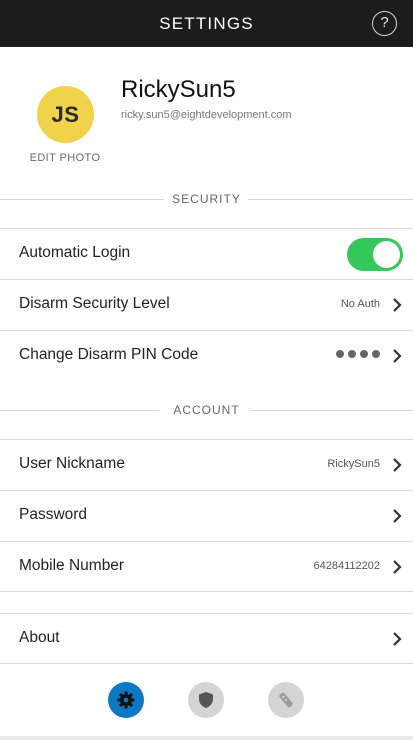 This screenshot has height=740, width=413. I want to click on row-disarm-security-level: Disarm Security Level No Auth, so click(206, 304).